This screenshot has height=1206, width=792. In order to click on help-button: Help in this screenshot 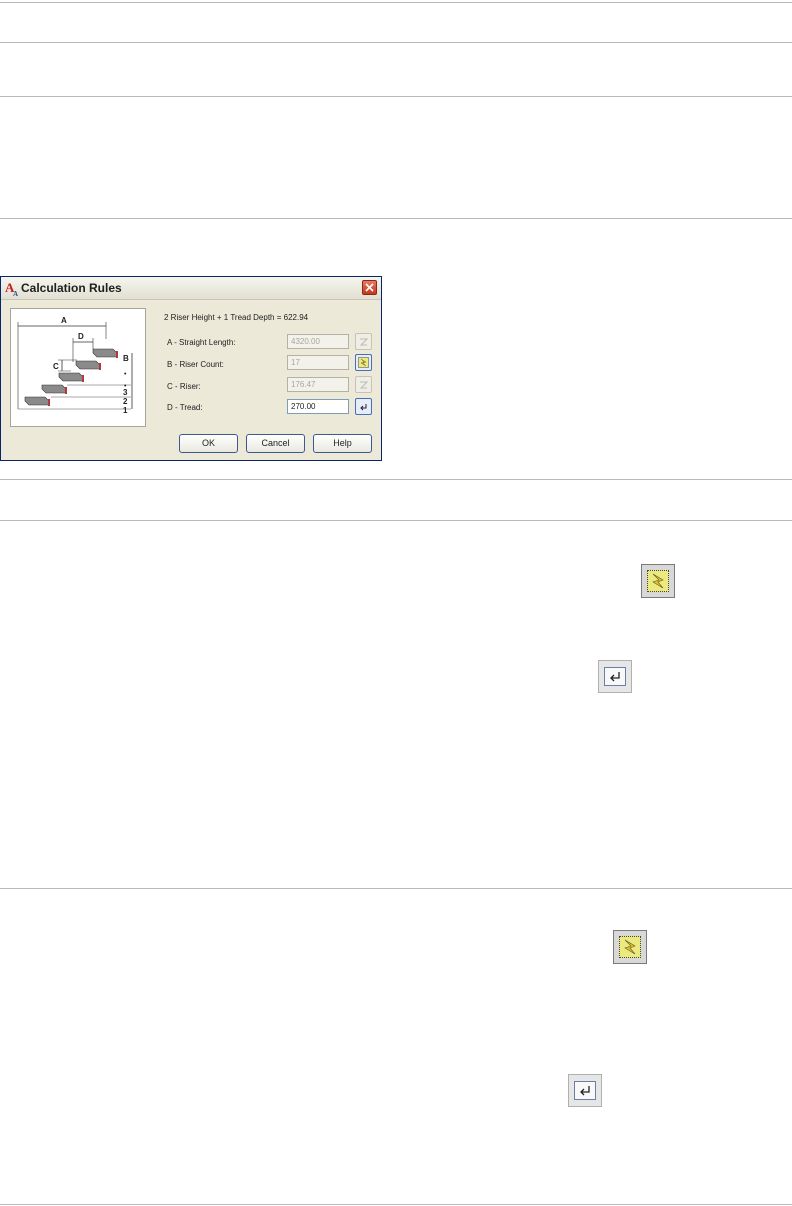, I will do `click(342, 443)`.